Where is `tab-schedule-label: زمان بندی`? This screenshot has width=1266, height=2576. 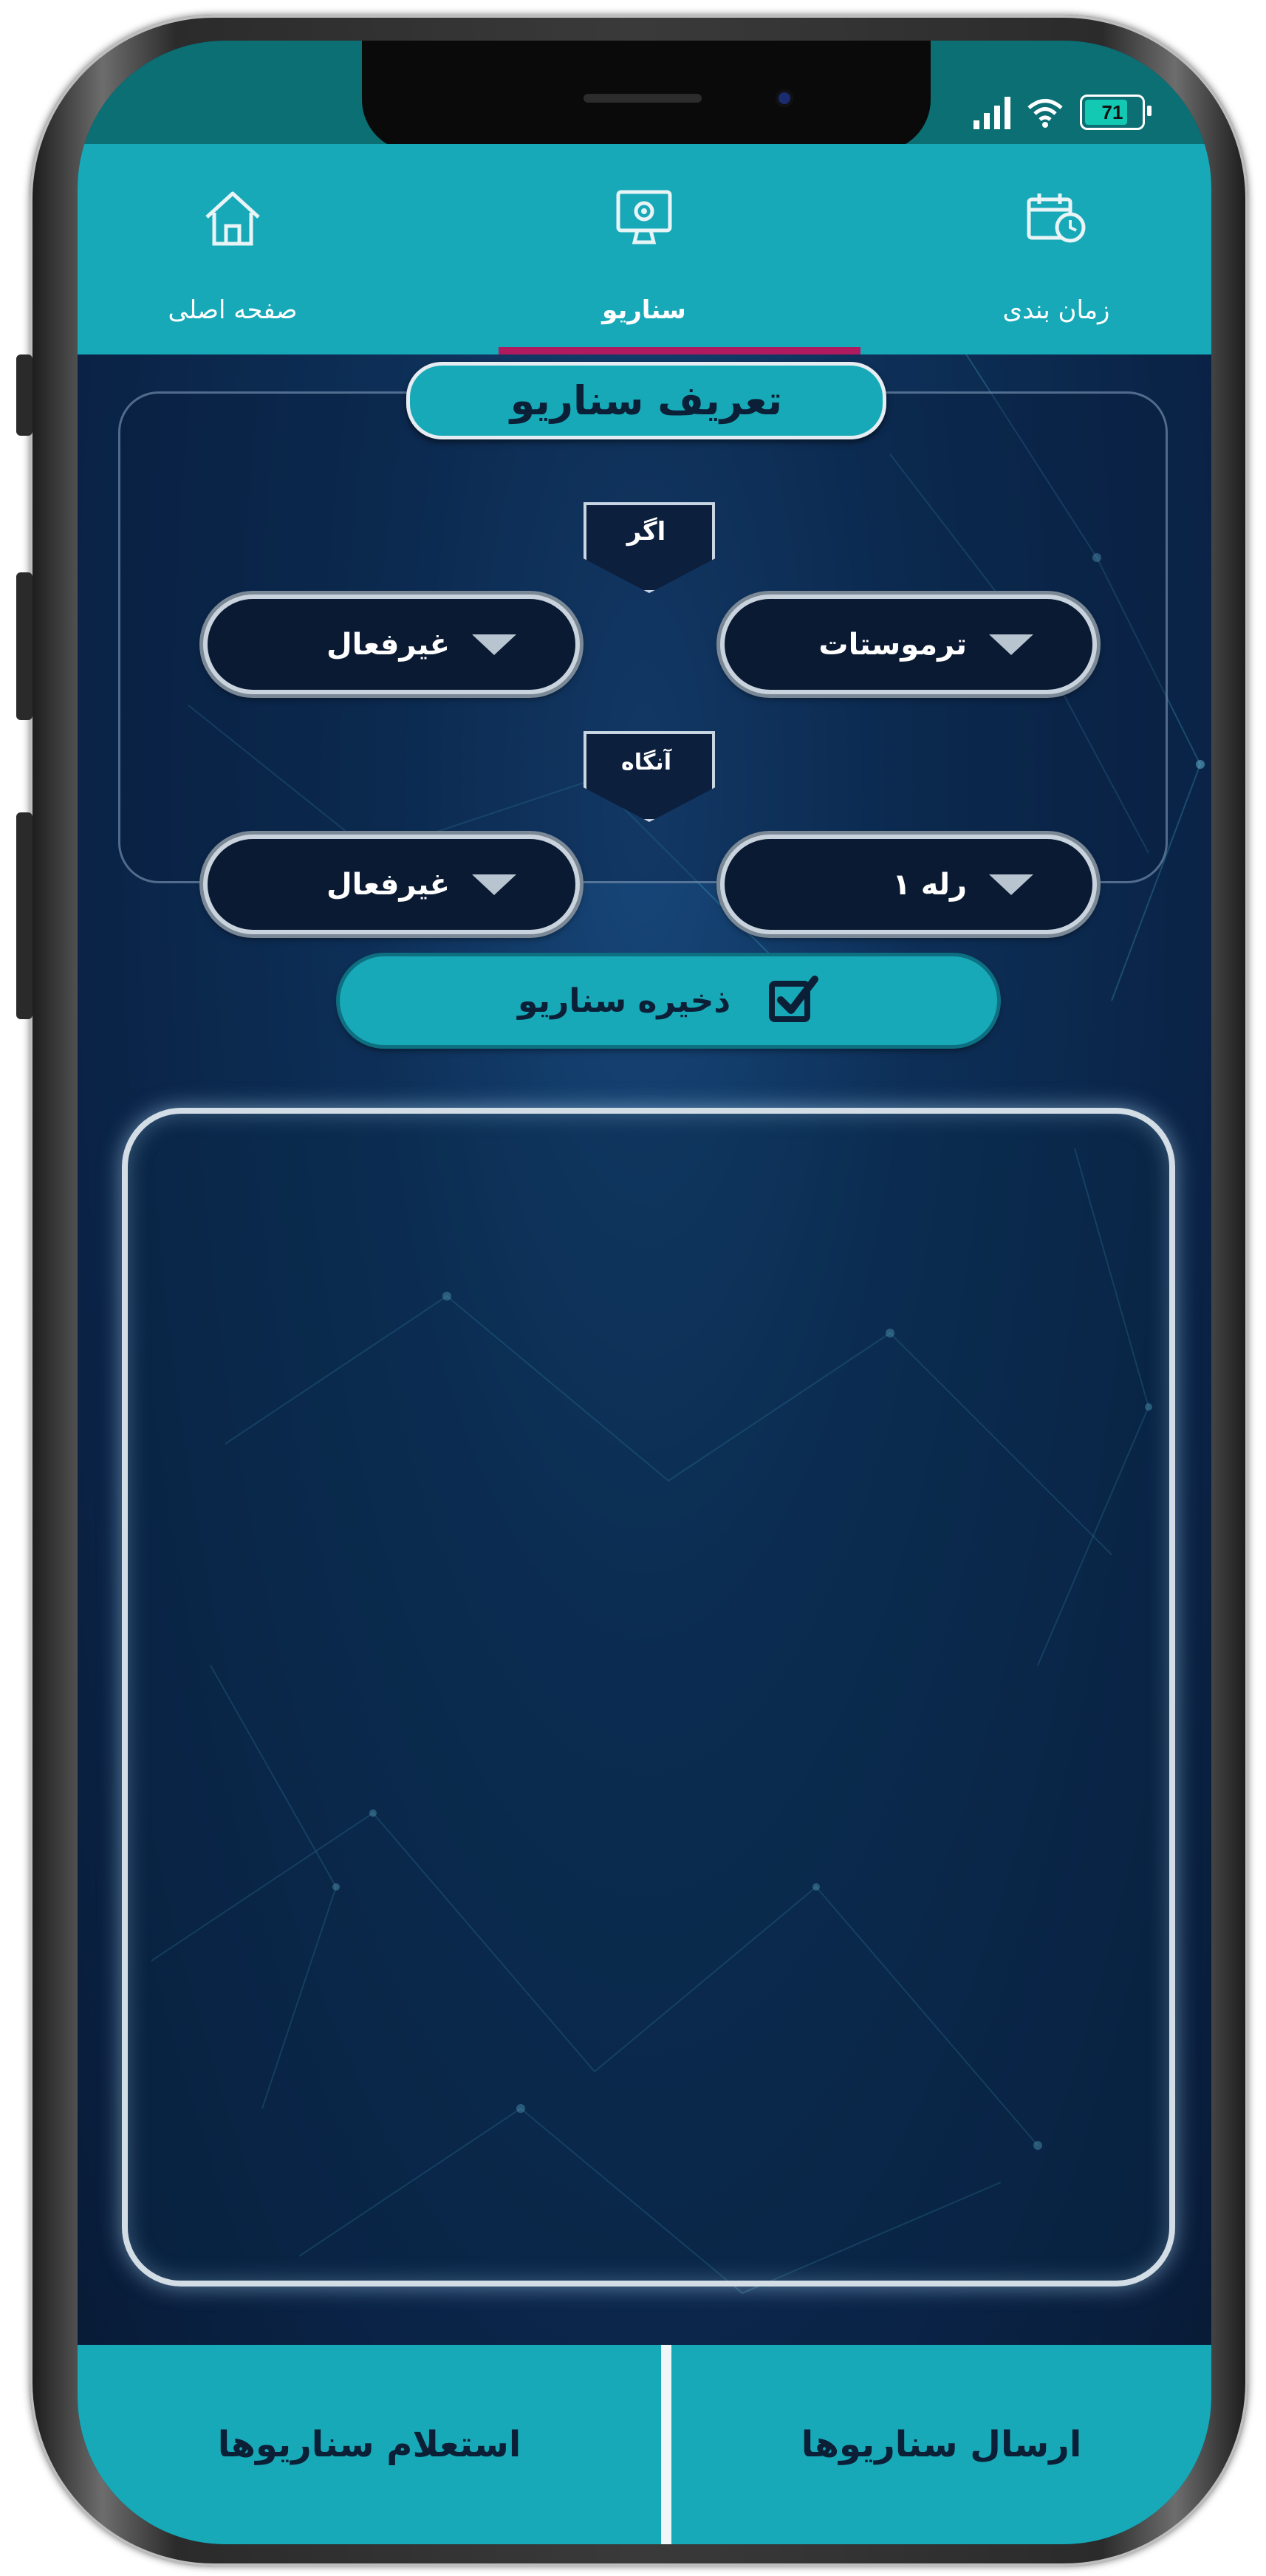
tab-schedule-label: زمان بندی is located at coordinates (1056, 310).